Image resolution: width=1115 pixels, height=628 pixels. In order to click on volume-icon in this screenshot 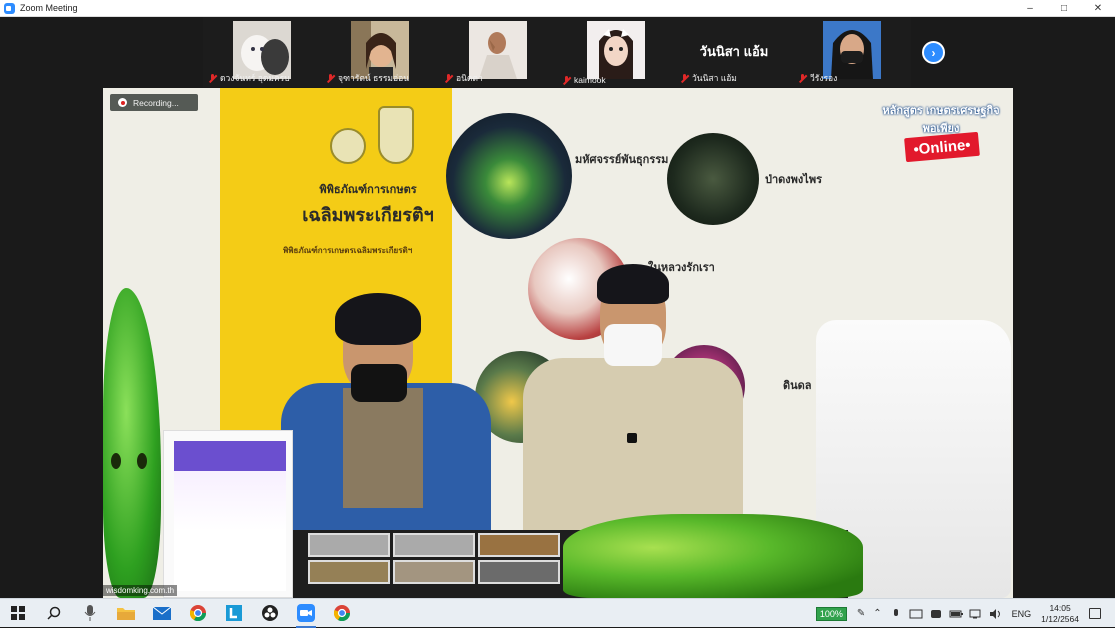, I will do `click(996, 613)`.